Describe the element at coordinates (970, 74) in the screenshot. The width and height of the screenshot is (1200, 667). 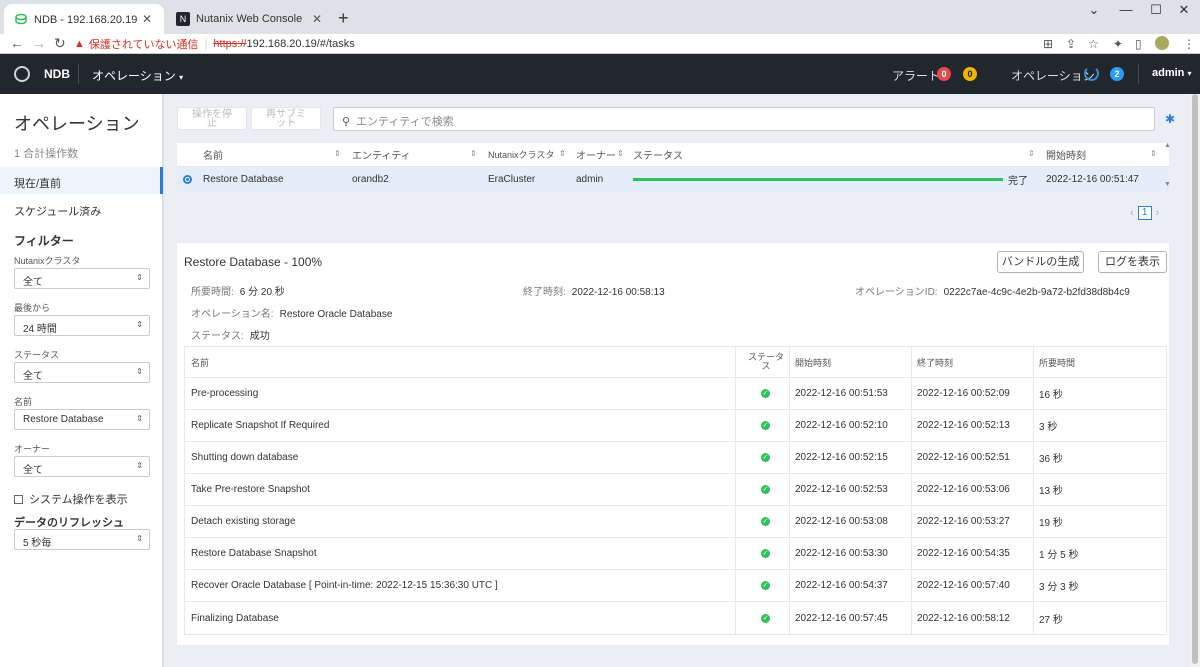
I see `alert-warning-badge: 0` at that location.